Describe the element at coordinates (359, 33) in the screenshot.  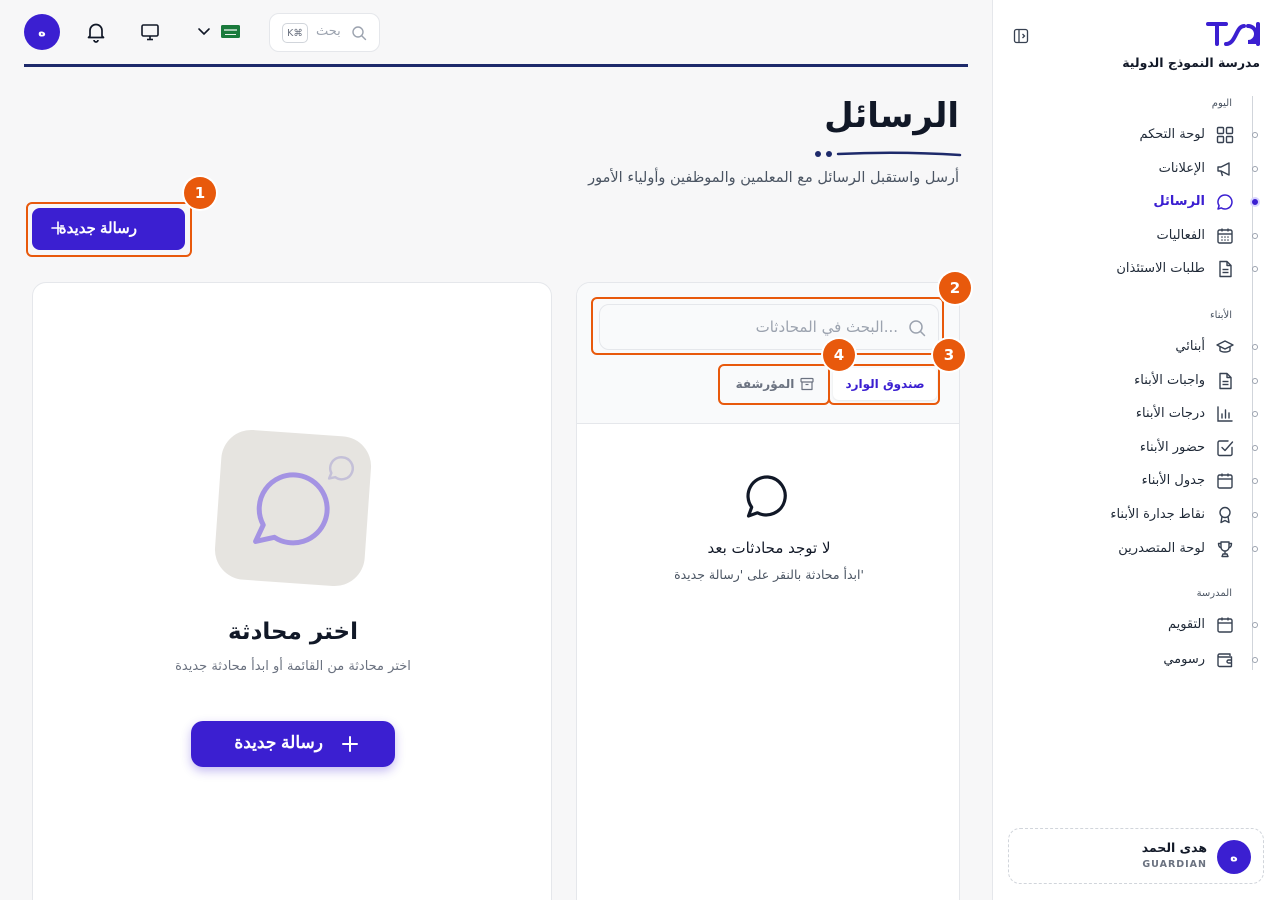
I see `search-icon` at that location.